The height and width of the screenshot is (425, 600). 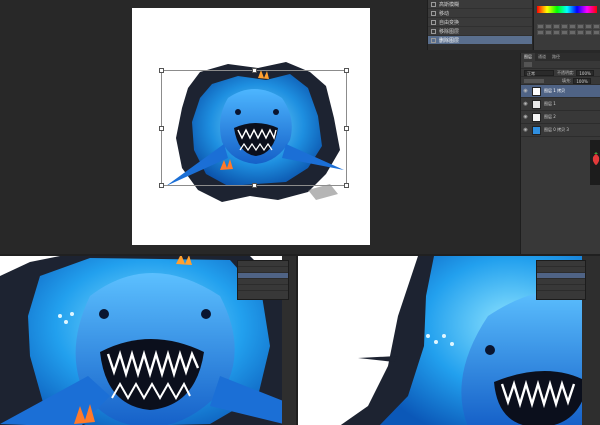 I want to click on history-item: 移除图层, so click(x=480, y=31).